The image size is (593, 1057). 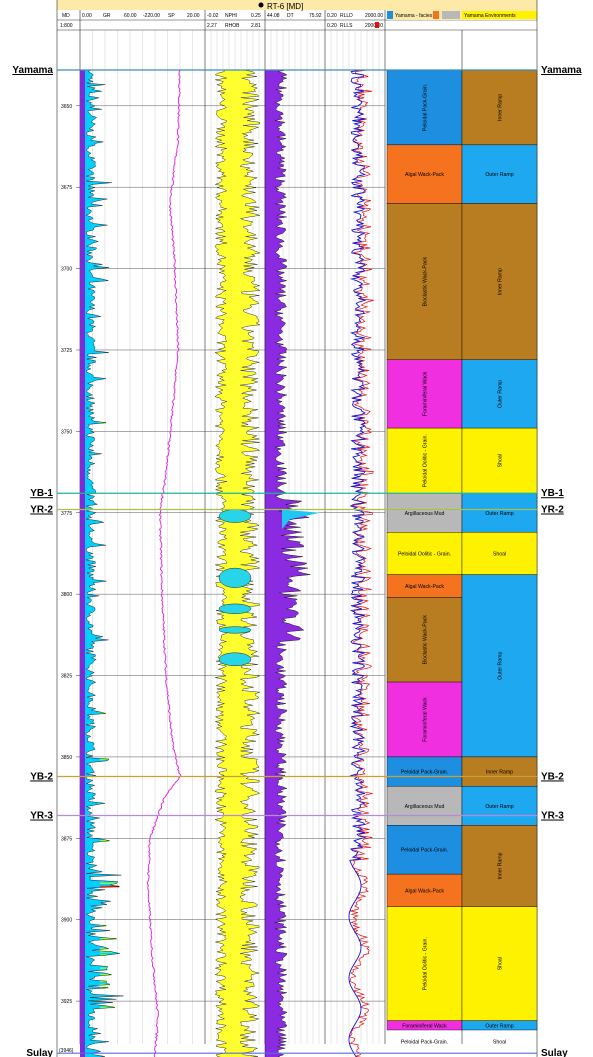 What do you see at coordinates (374, 26) in the screenshot?
I see `rs-max: 2000.00` at bounding box center [374, 26].